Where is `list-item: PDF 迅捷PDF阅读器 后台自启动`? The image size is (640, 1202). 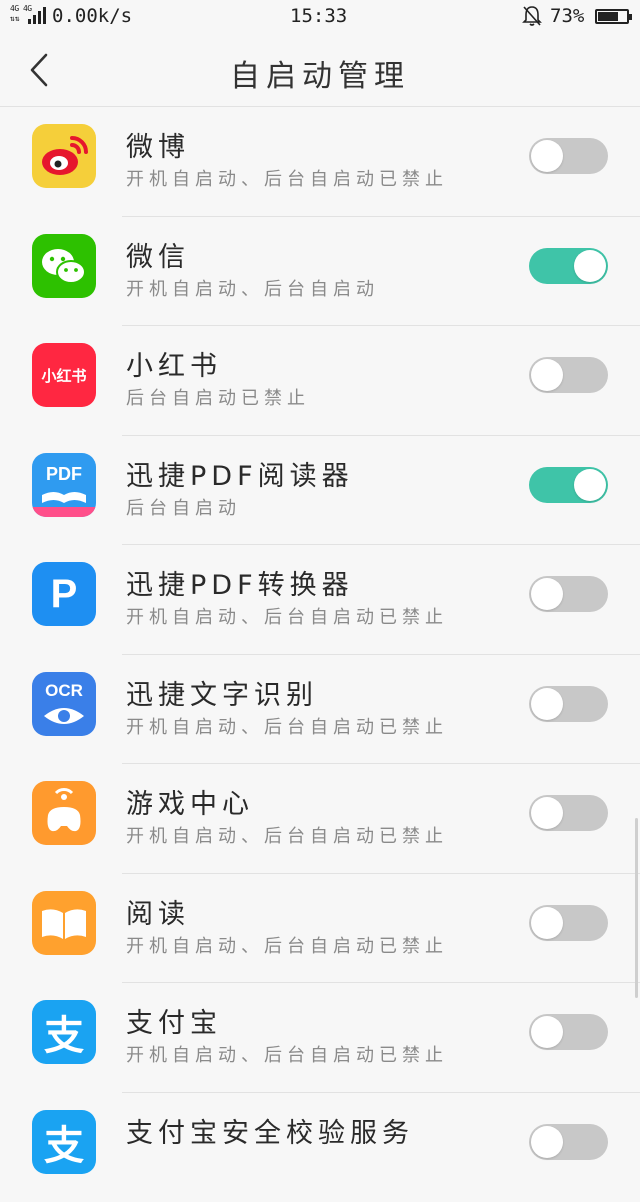 list-item: PDF 迅捷PDF阅读器 后台自启动 is located at coordinates (320, 491).